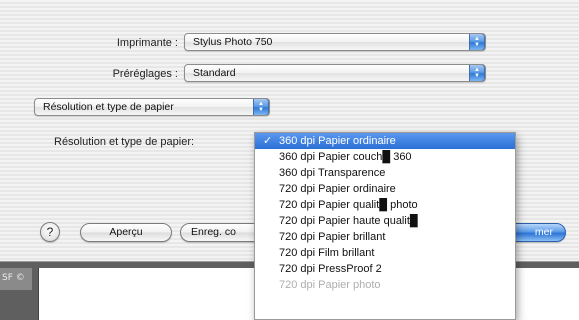 The width and height of the screenshot is (579, 320). I want to click on help-icon: ?, so click(50, 232).